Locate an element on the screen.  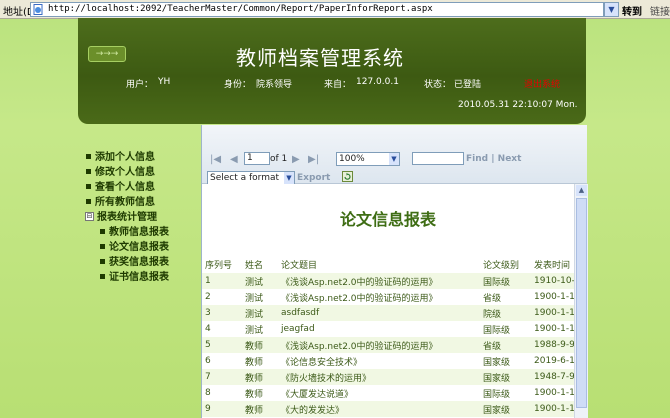
nav-item-paper-report: 论文信息报表 is located at coordinates (141, 247).